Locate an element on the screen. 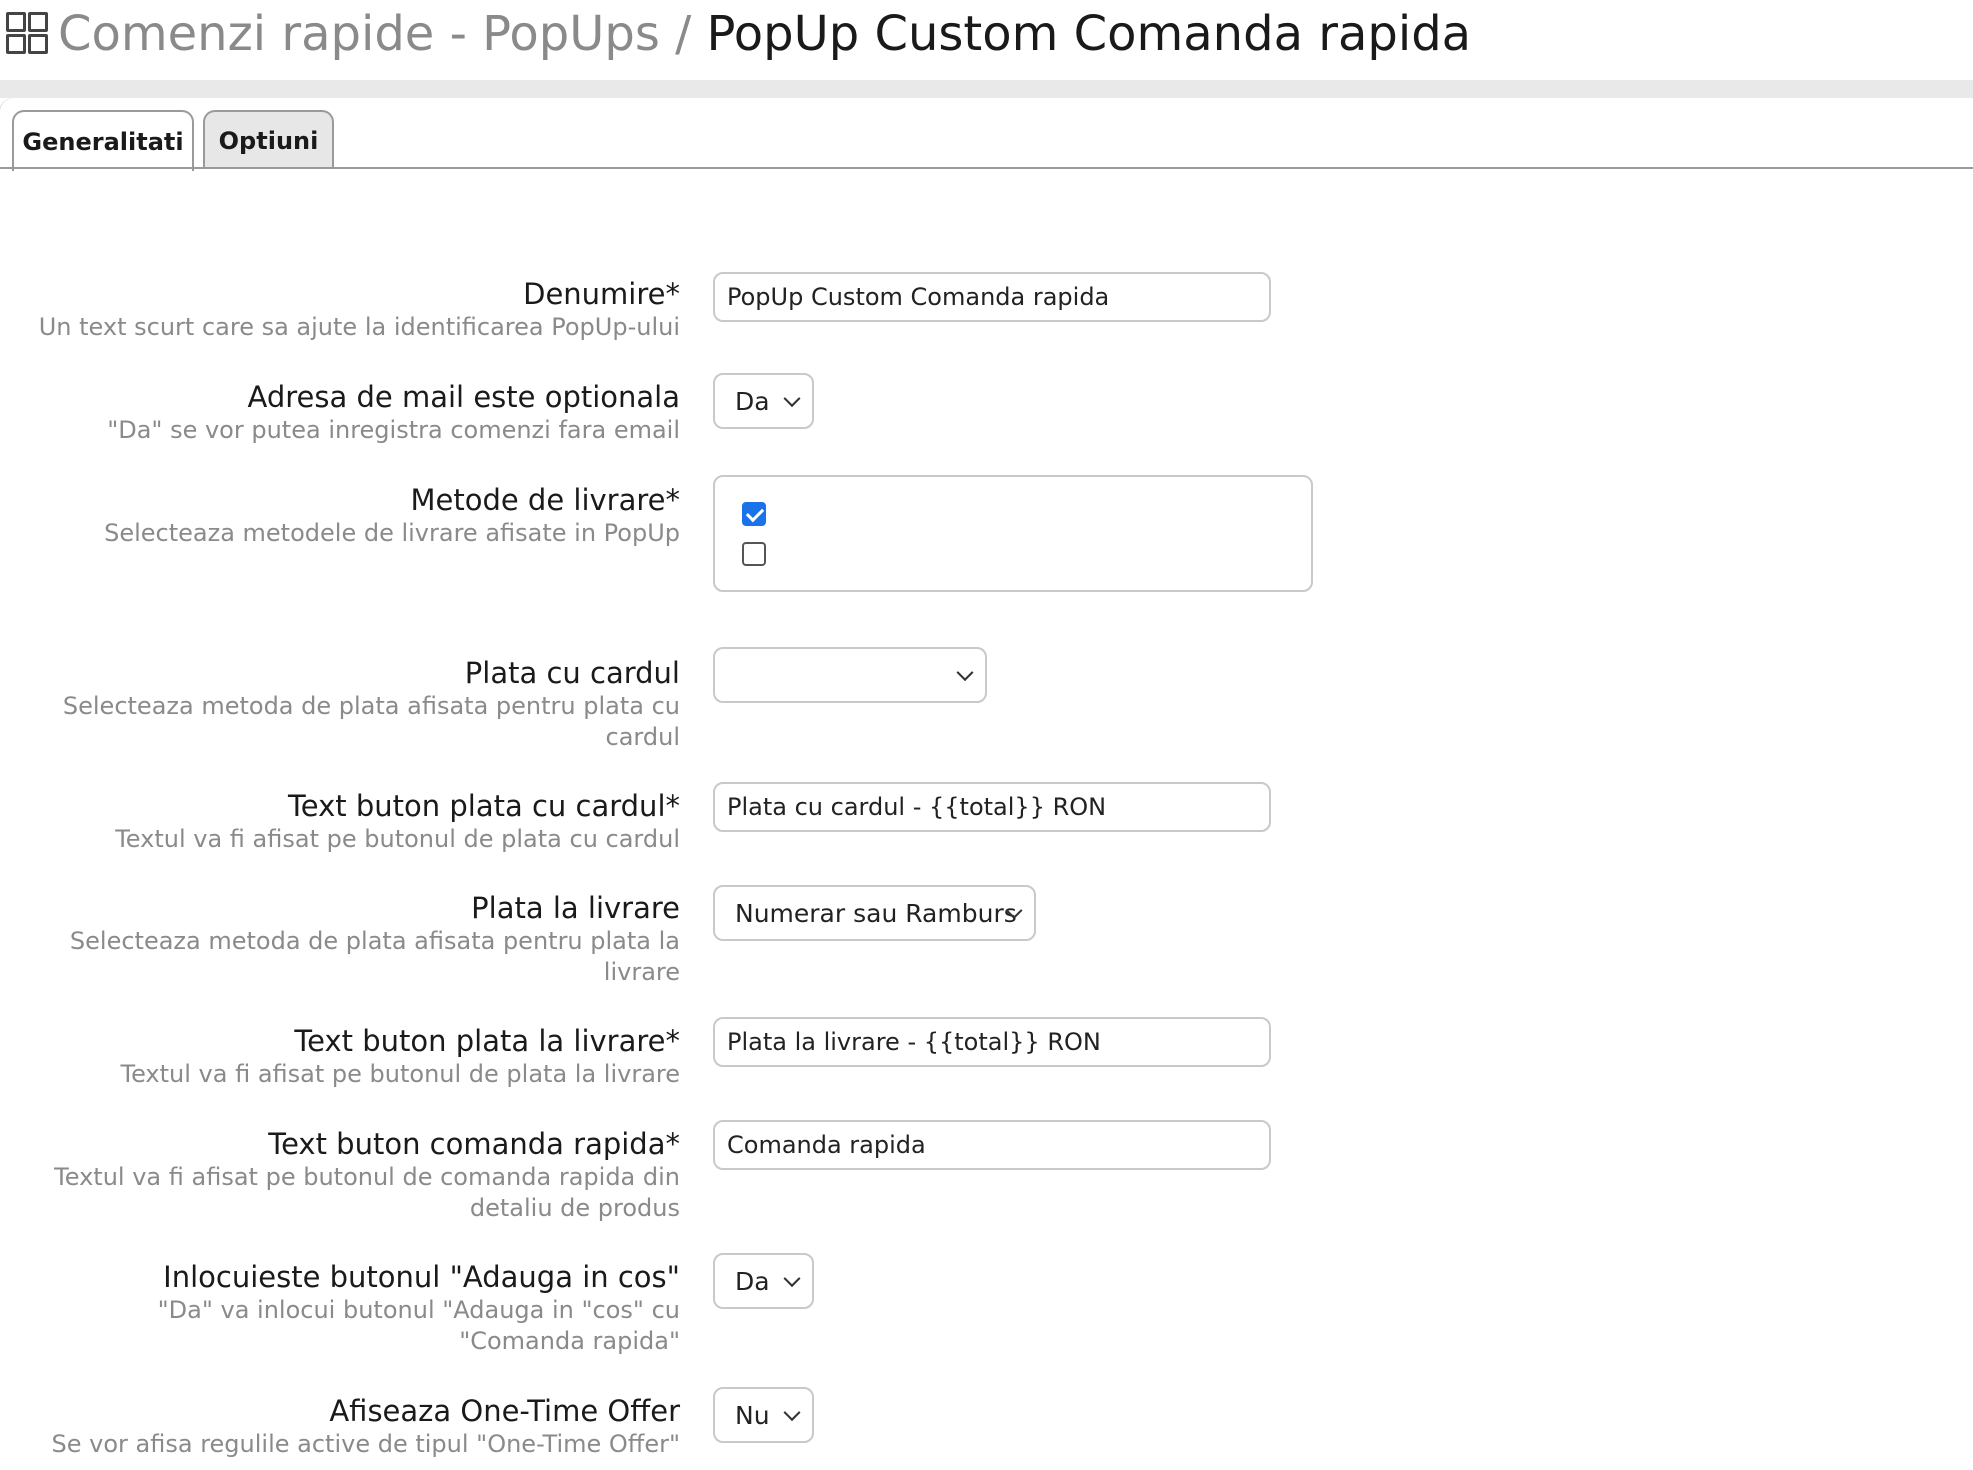 Image resolution: width=1973 pixels, height=1470 pixels. card-button-text-input is located at coordinates (992, 807).